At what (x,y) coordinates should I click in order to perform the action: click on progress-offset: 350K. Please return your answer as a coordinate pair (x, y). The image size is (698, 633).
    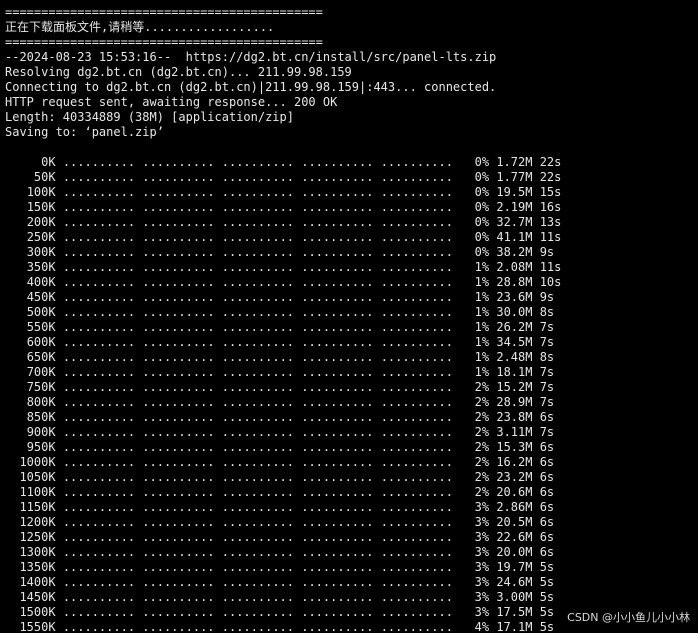
    Looking at the image, I should click on (41, 267).